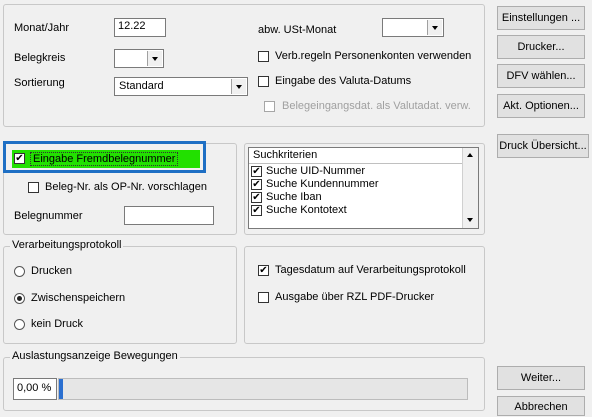  I want to click on eingabe-fremdbelegnummer-option: Eingabe Fremdbelegnummer, so click(106, 159).